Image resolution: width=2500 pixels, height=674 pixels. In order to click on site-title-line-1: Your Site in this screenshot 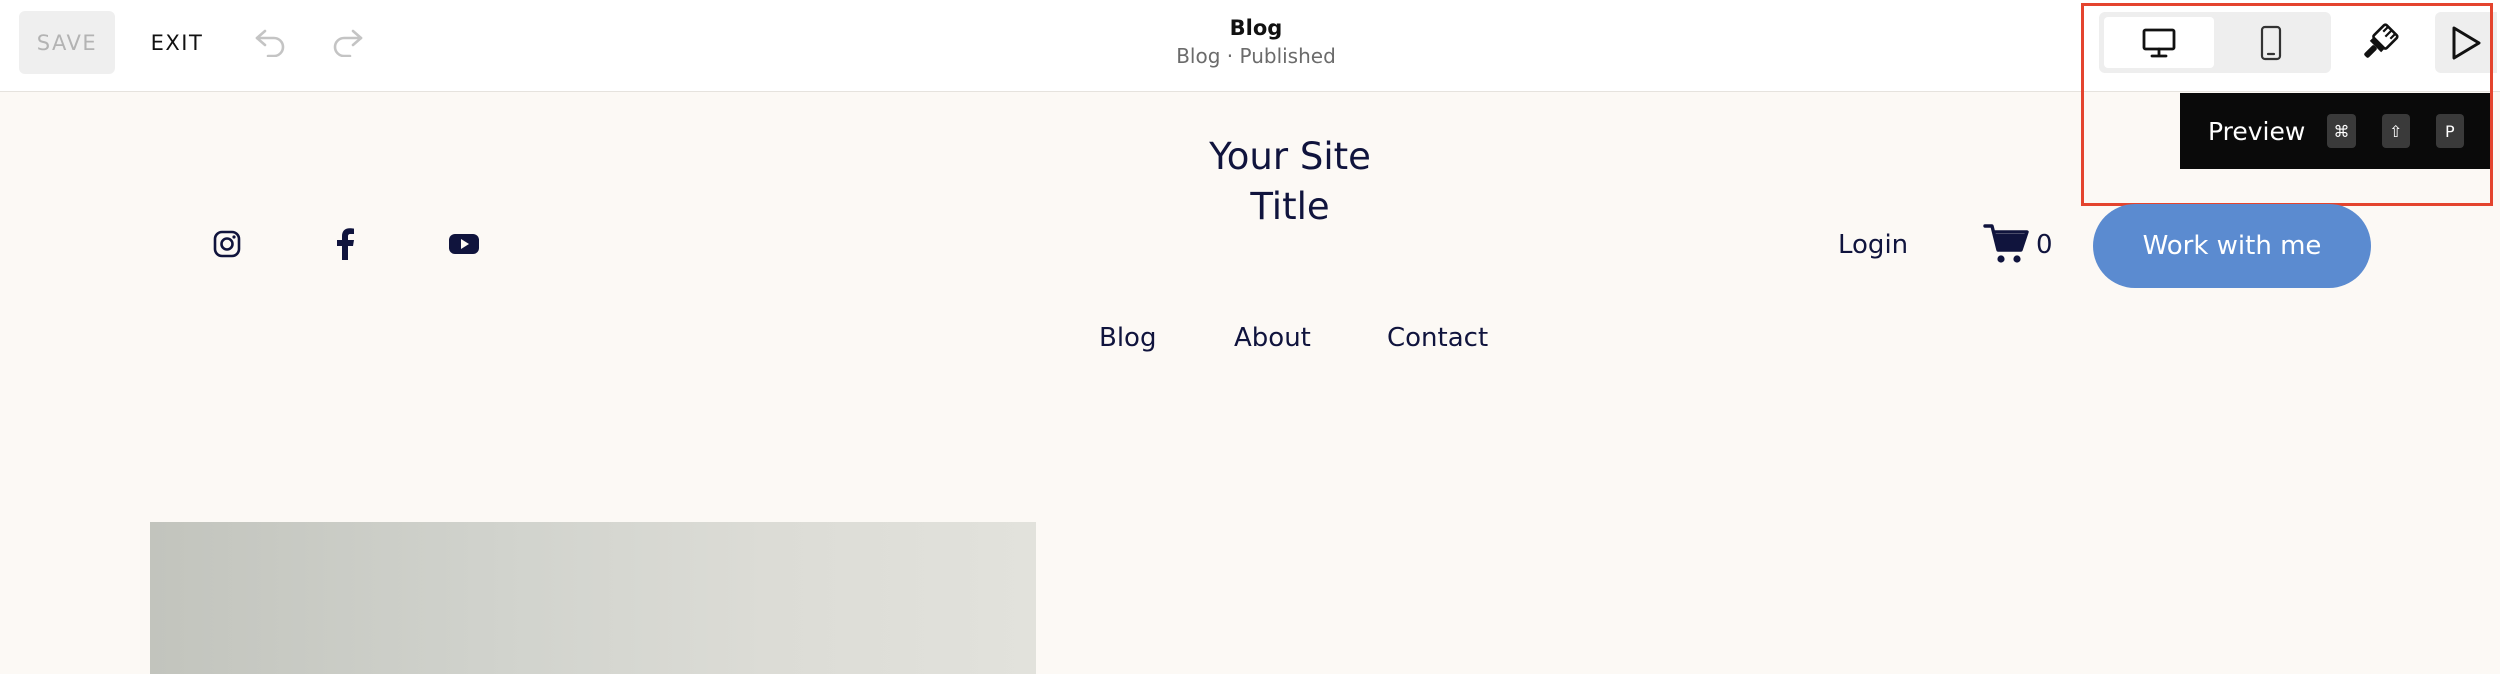, I will do `click(1290, 156)`.